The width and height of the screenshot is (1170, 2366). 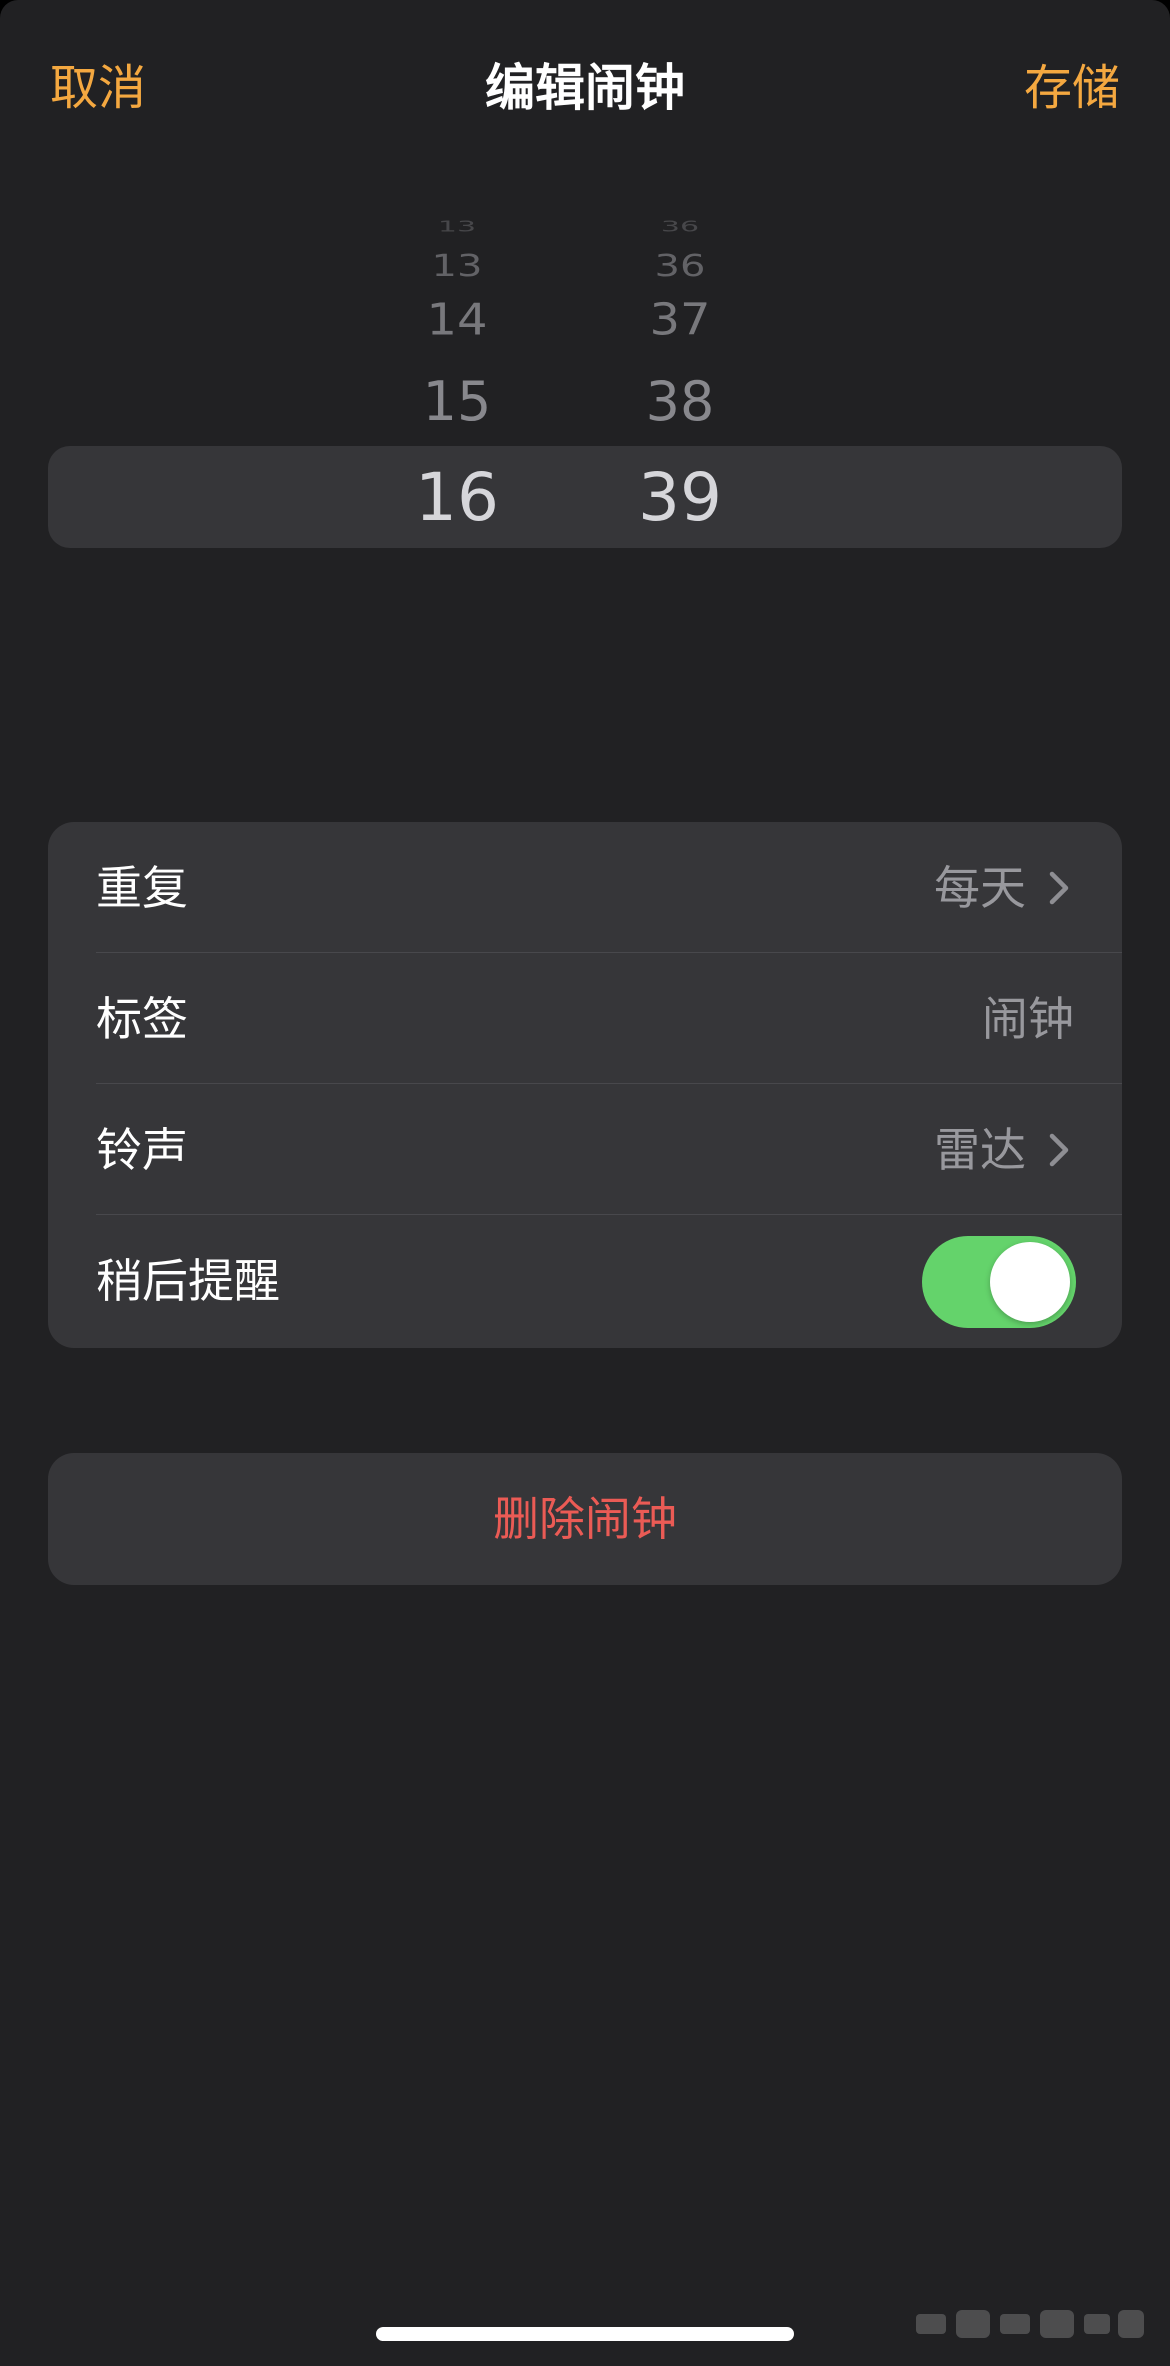 I want to click on minute-wheel-item: 38, so click(x=680, y=401).